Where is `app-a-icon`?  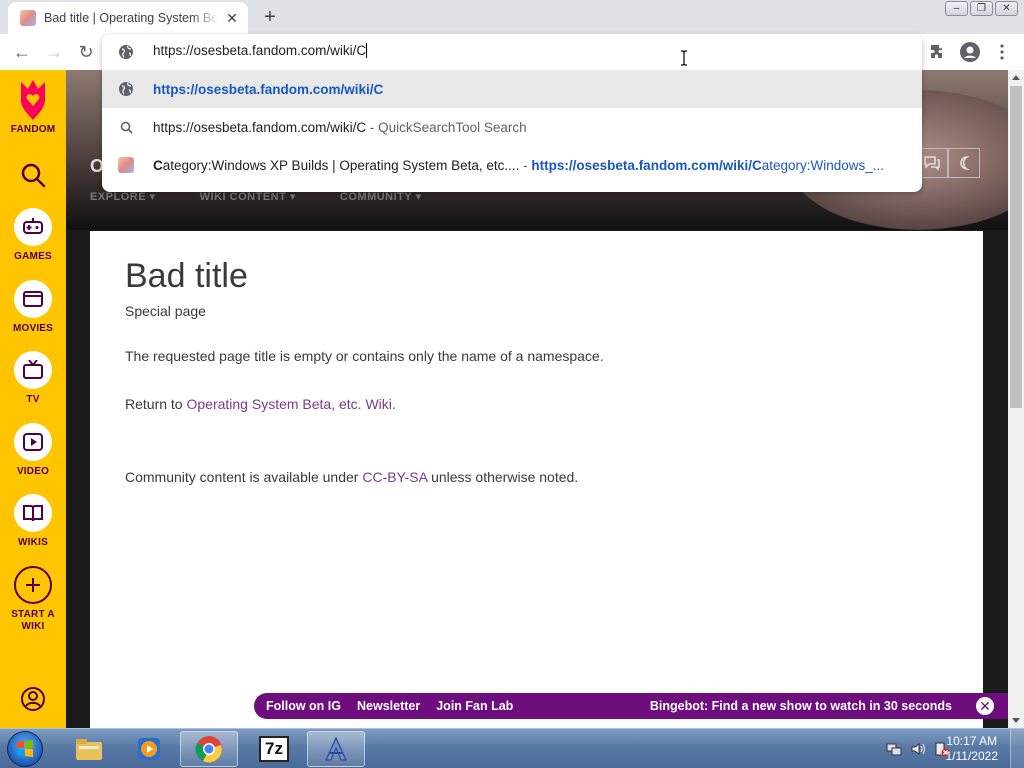 app-a-icon is located at coordinates (336, 748).